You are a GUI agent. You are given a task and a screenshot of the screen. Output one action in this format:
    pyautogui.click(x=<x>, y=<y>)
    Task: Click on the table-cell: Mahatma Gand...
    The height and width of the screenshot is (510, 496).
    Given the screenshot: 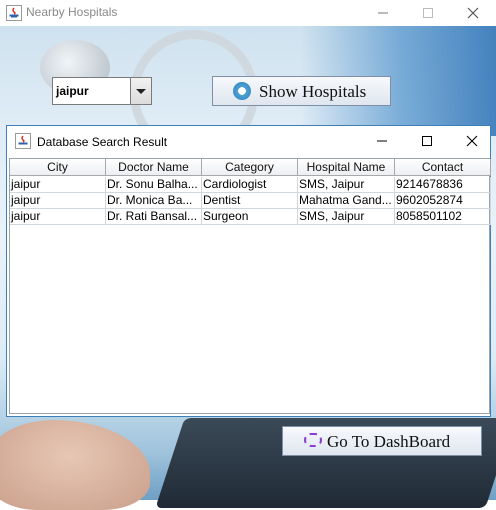 What is the action you would take?
    pyautogui.click(x=346, y=201)
    